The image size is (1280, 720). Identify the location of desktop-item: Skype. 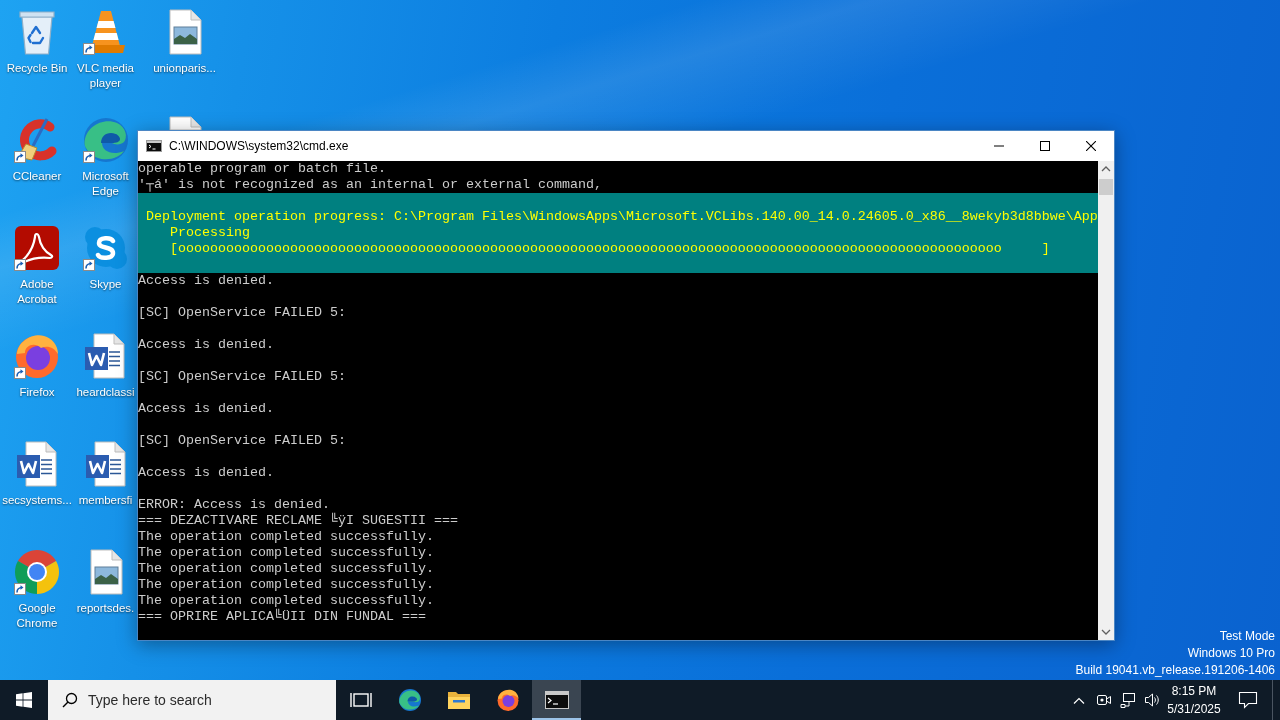
(105, 258).